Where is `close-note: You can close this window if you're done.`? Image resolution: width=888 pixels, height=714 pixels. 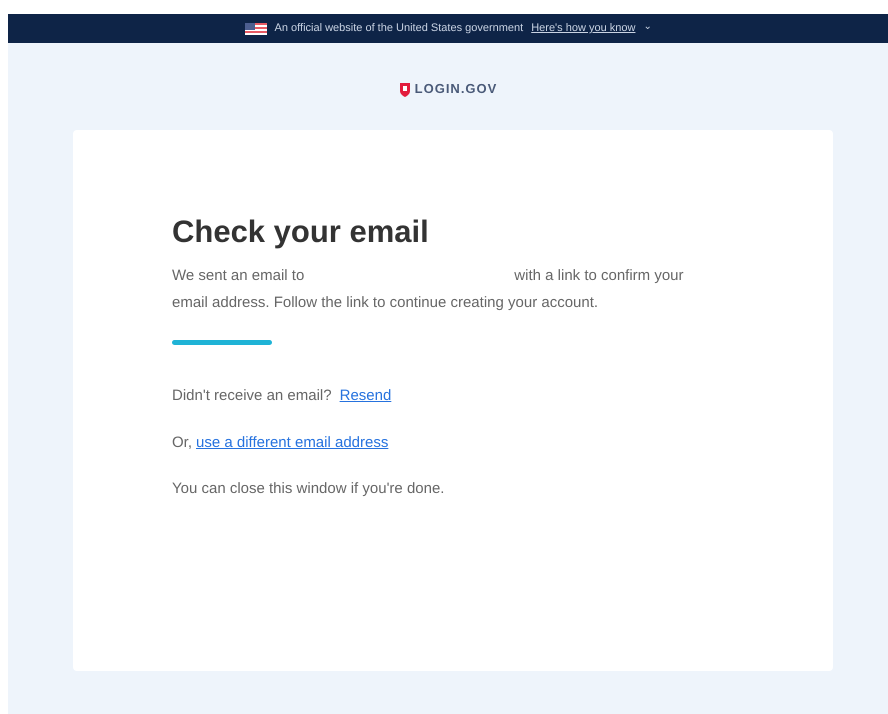
close-note: You can close this window if you're done. is located at coordinates (309, 489).